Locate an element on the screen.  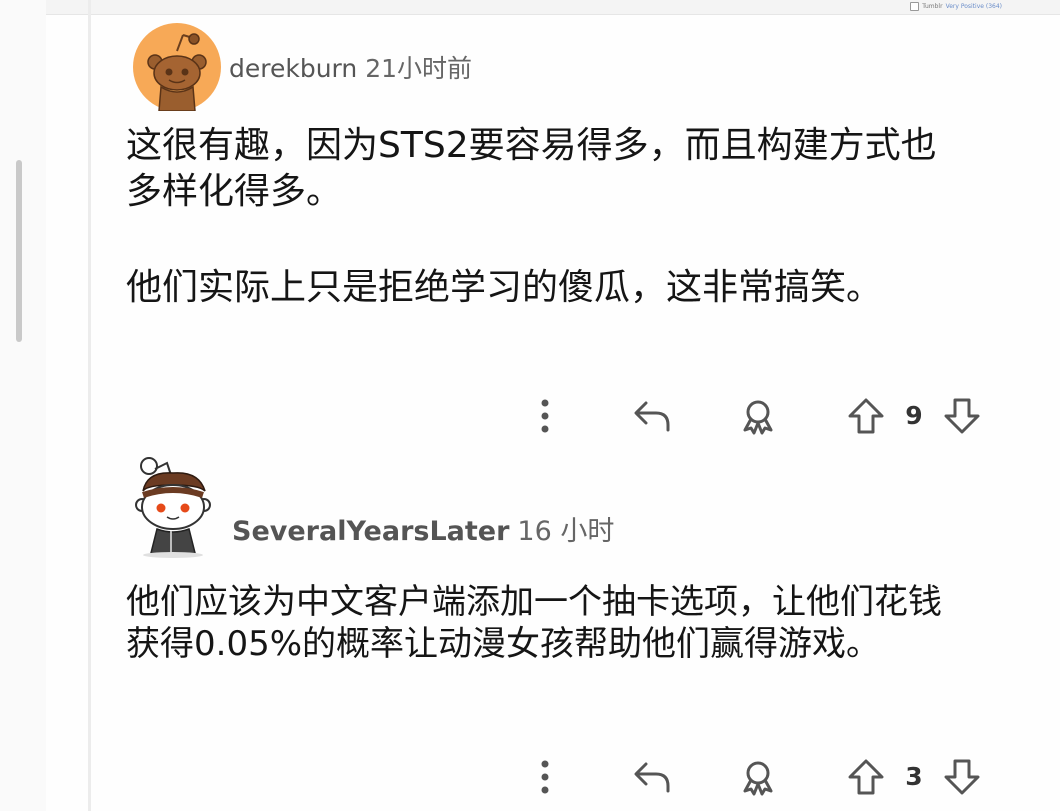
vote-count: 9 is located at coordinates (914, 415).